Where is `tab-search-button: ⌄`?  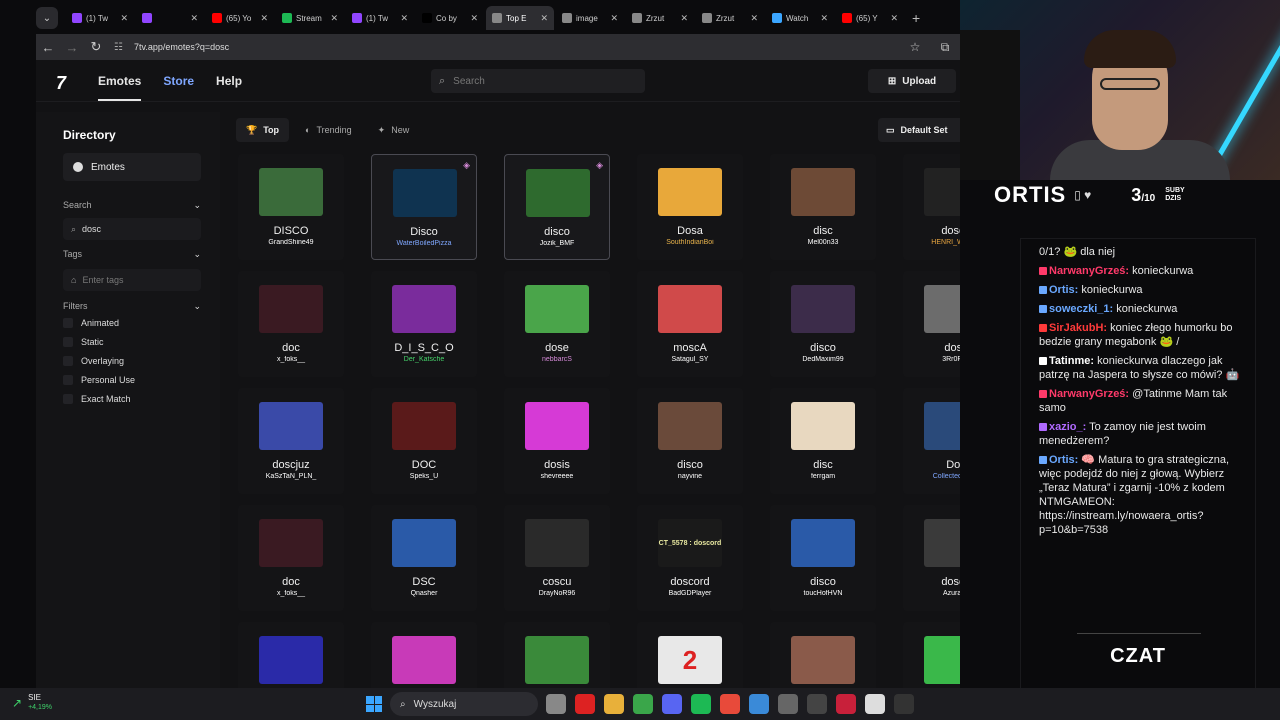 tab-search-button: ⌄ is located at coordinates (47, 18).